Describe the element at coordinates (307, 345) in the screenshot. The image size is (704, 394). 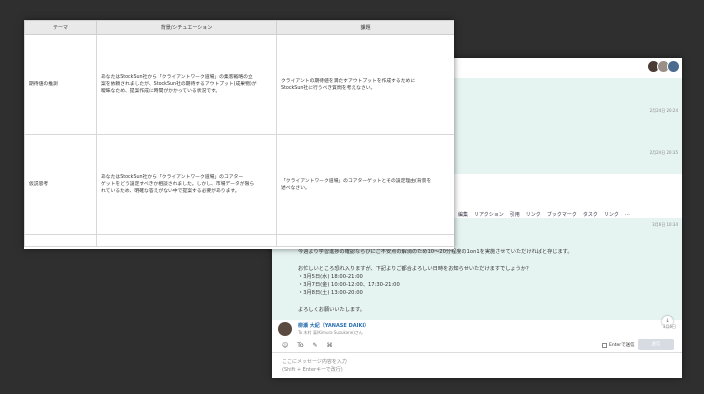
I see `composer-tools: ☺ To ✎ ⌘` at that location.